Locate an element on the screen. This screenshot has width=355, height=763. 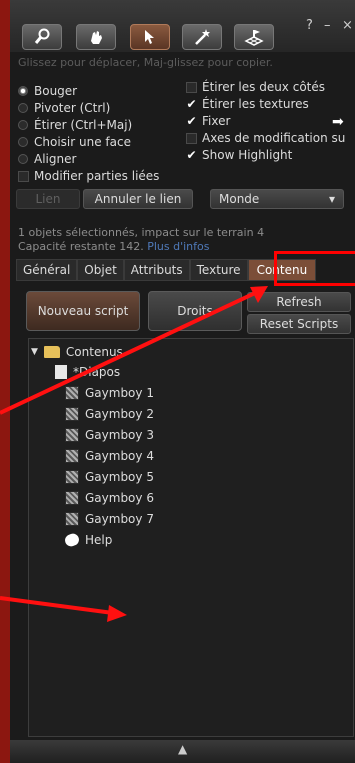
show-highlight-checkbox: ✔ Show Highlight is located at coordinates (239, 155).